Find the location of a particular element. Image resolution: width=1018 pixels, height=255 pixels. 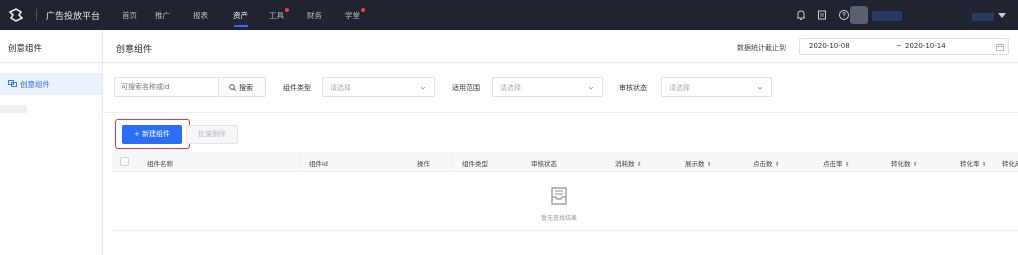

date-range-label: 数据统计截止到 is located at coordinates (761, 48).